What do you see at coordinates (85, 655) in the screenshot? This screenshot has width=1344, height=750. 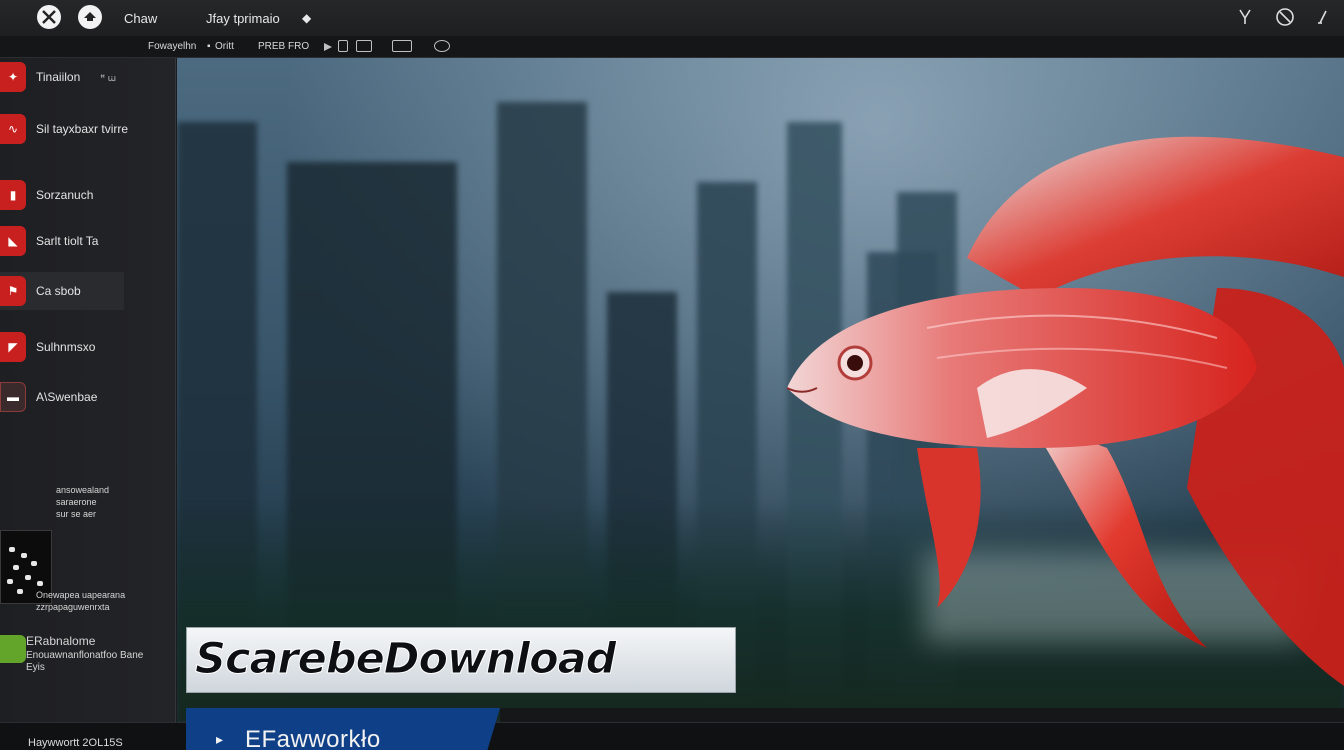 I see `footer-line: Enouawnanflonatfoo Bane` at bounding box center [85, 655].